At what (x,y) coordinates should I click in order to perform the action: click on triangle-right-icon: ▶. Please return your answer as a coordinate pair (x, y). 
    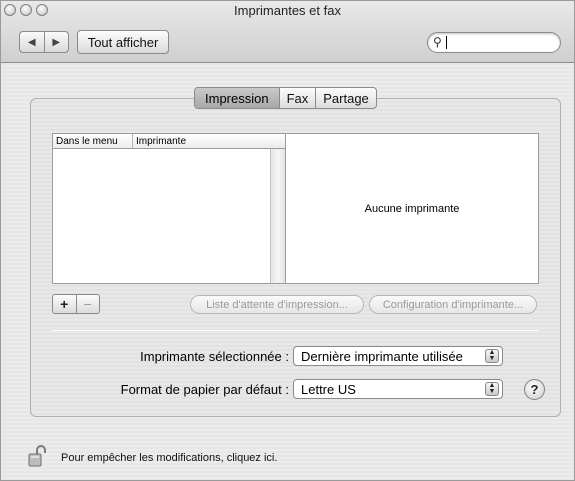
    Looking at the image, I should click on (56, 42).